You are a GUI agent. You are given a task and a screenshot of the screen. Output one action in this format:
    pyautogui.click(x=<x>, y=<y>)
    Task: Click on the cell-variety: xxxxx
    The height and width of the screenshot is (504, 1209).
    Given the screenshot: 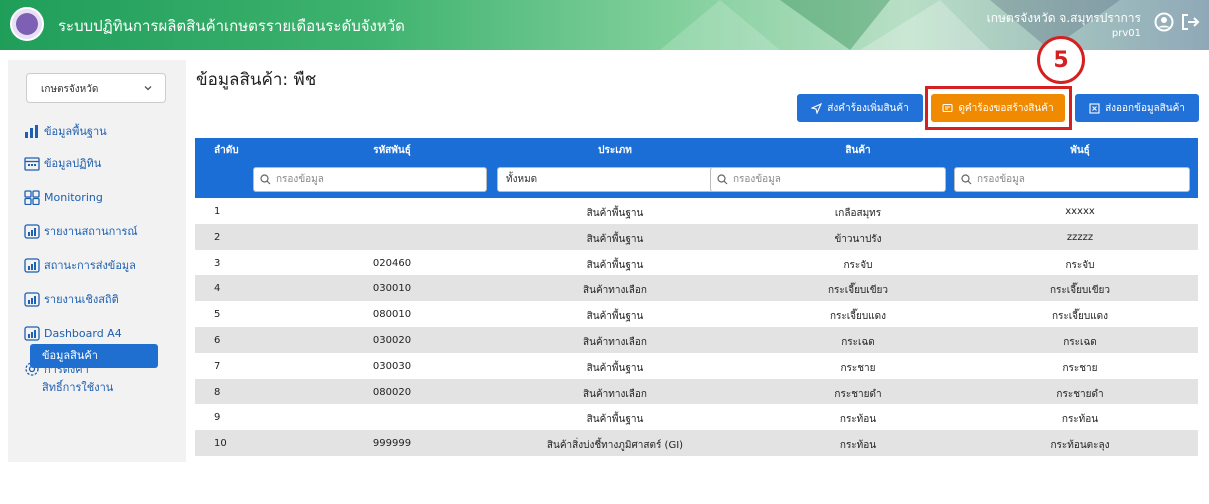 What is the action you would take?
    pyautogui.click(x=1080, y=211)
    